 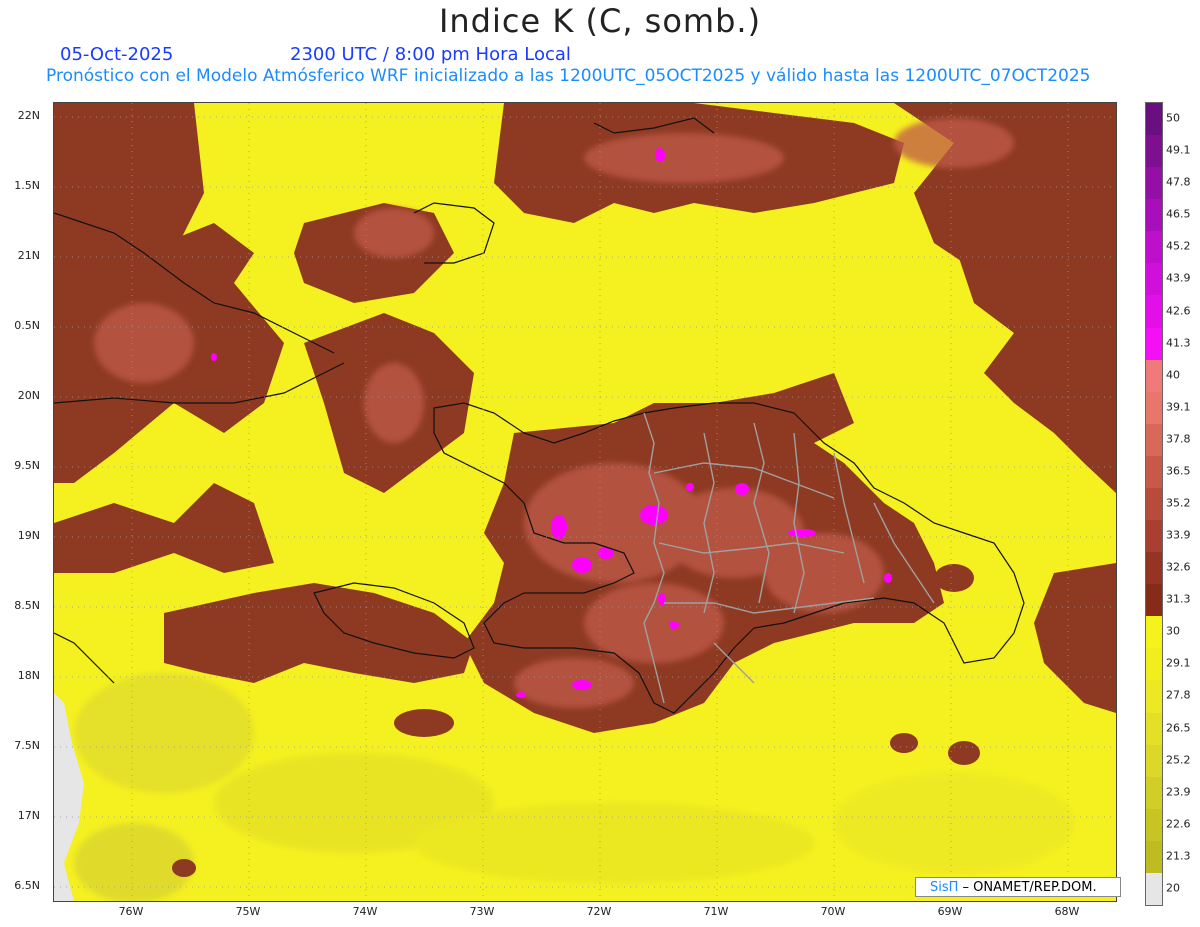 I want to click on lat-label: 1.5N, so click(x=27, y=185).